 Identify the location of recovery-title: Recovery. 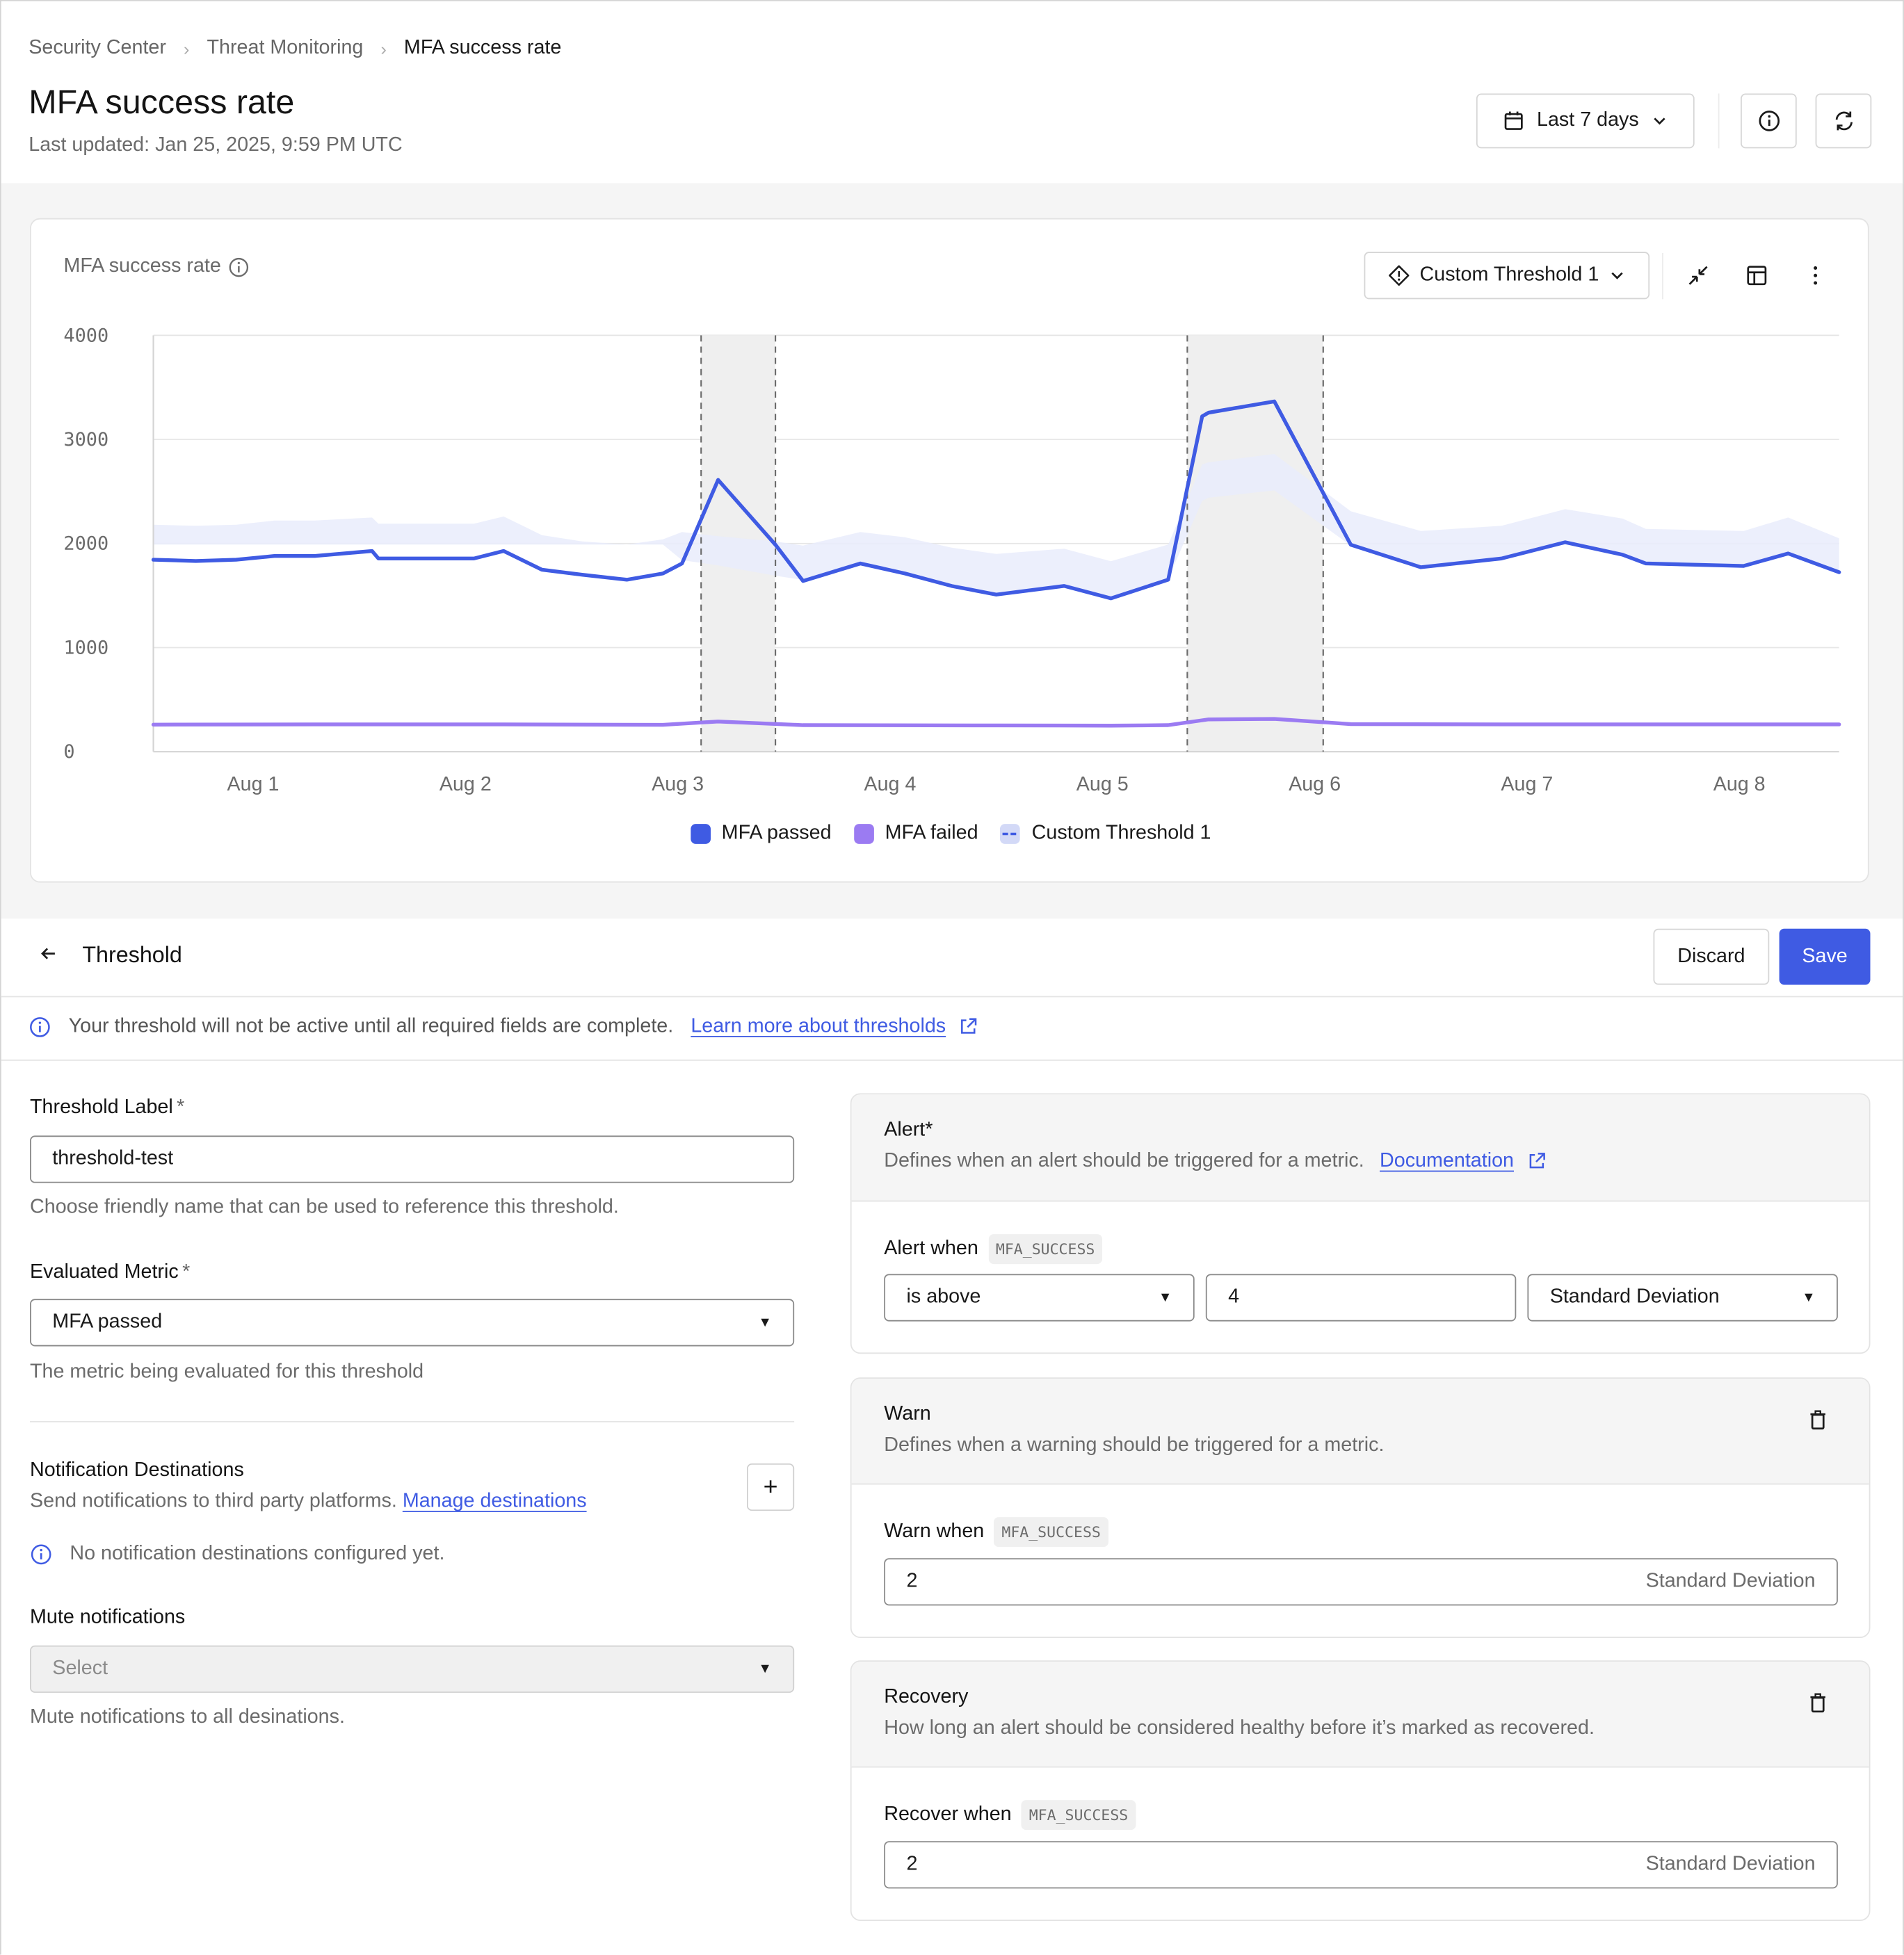
(926, 1697).